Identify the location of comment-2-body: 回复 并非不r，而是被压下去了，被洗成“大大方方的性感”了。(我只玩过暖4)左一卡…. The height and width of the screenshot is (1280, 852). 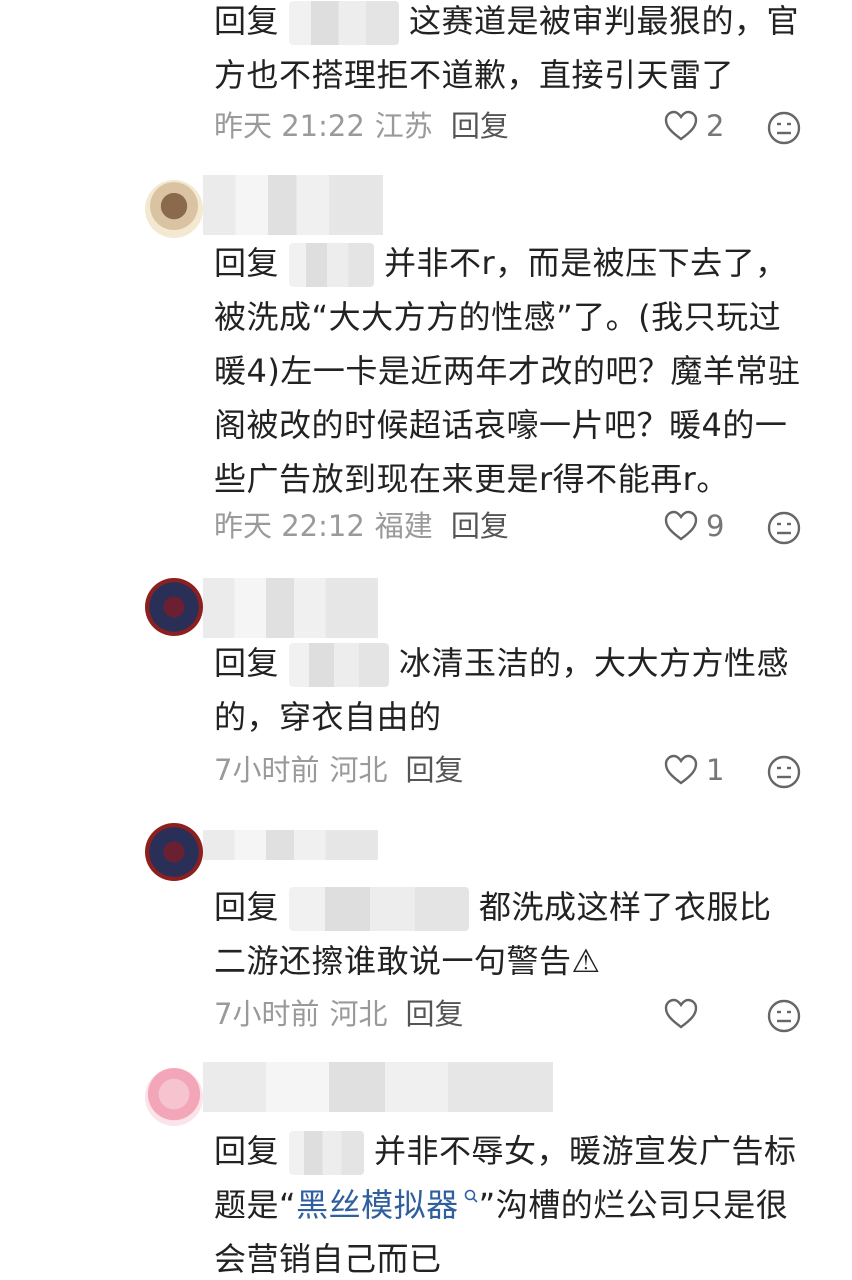
(509, 371).